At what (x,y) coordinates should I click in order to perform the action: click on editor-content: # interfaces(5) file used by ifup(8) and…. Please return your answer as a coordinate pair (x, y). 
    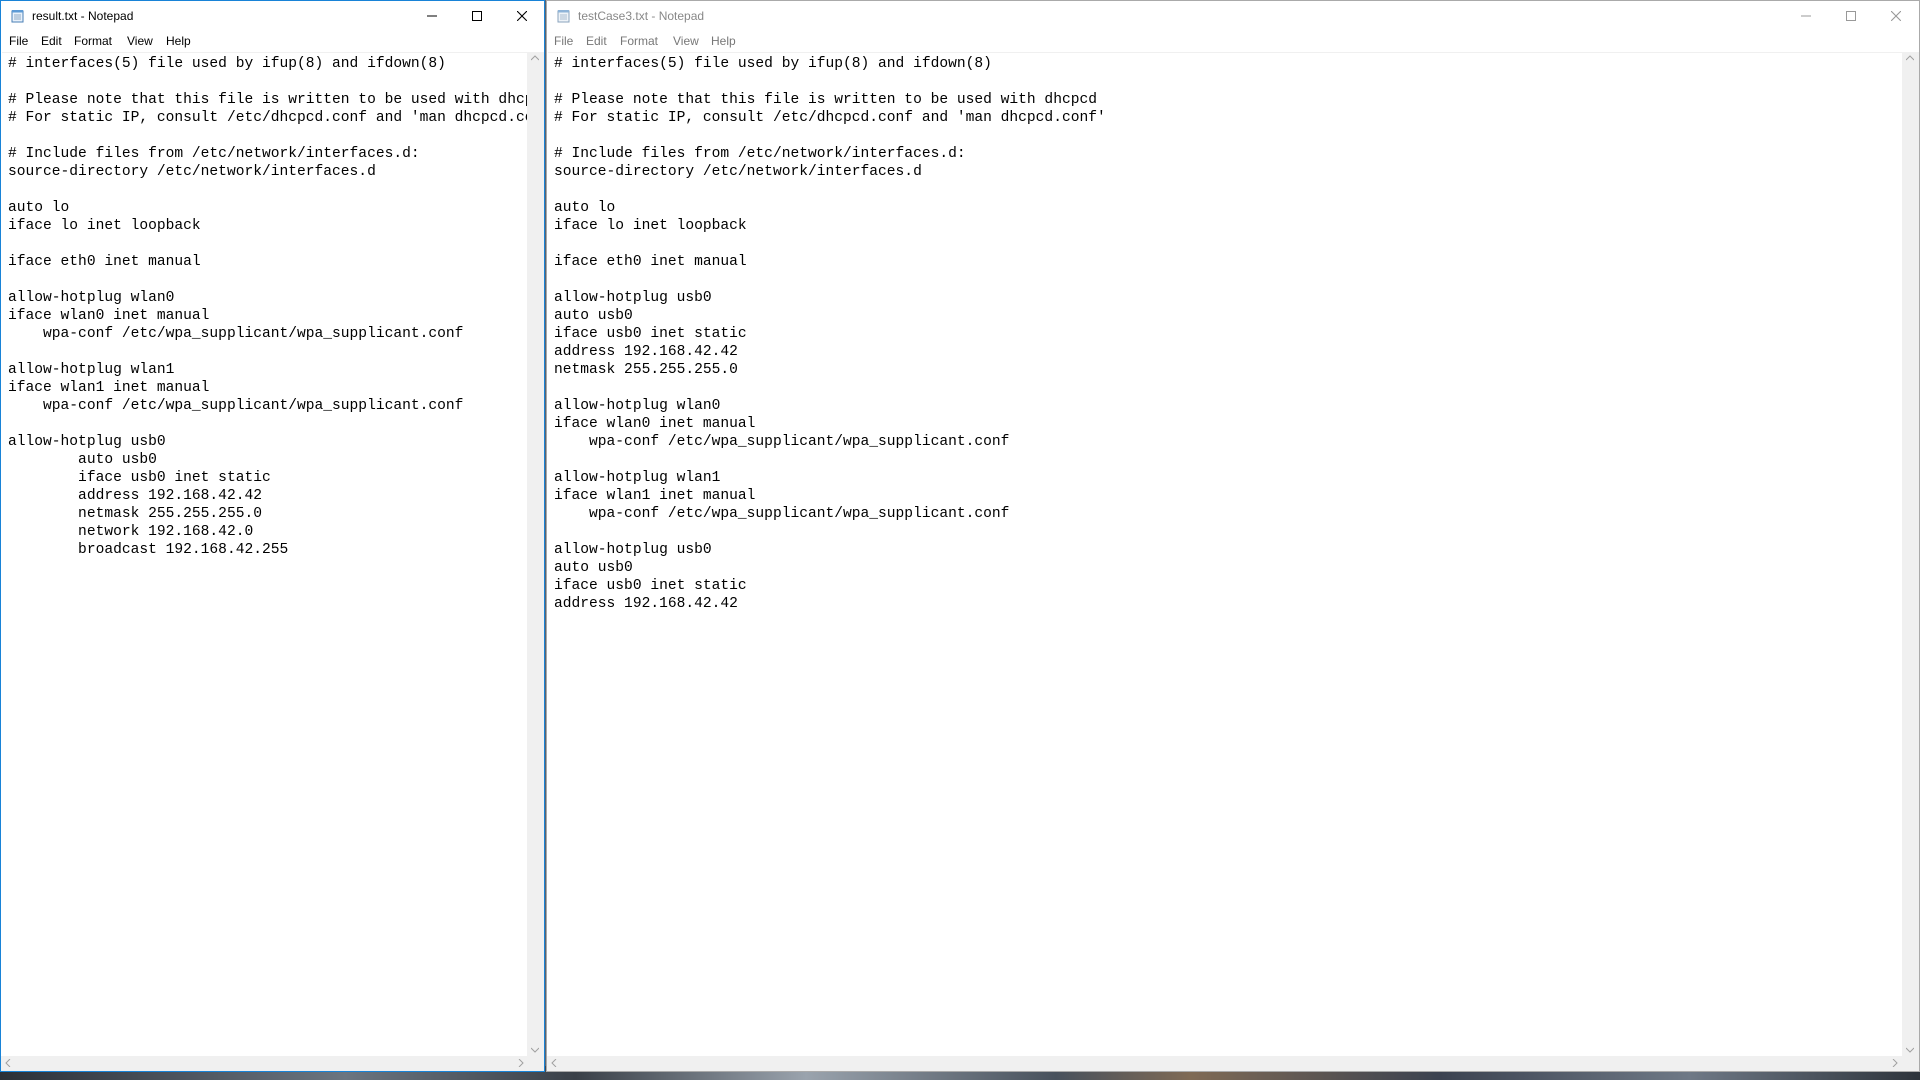
    Looking at the image, I should click on (265, 306).